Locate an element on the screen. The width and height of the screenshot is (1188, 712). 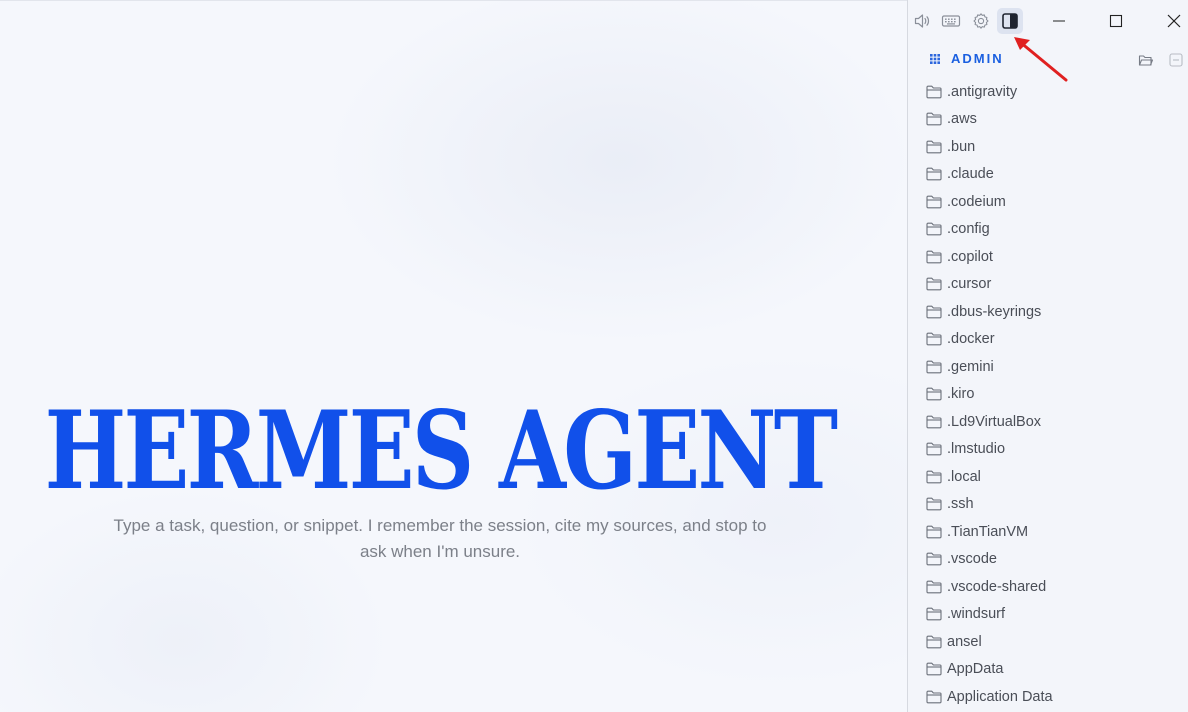
folder-item: .antigravity is located at coordinates (1048, 92).